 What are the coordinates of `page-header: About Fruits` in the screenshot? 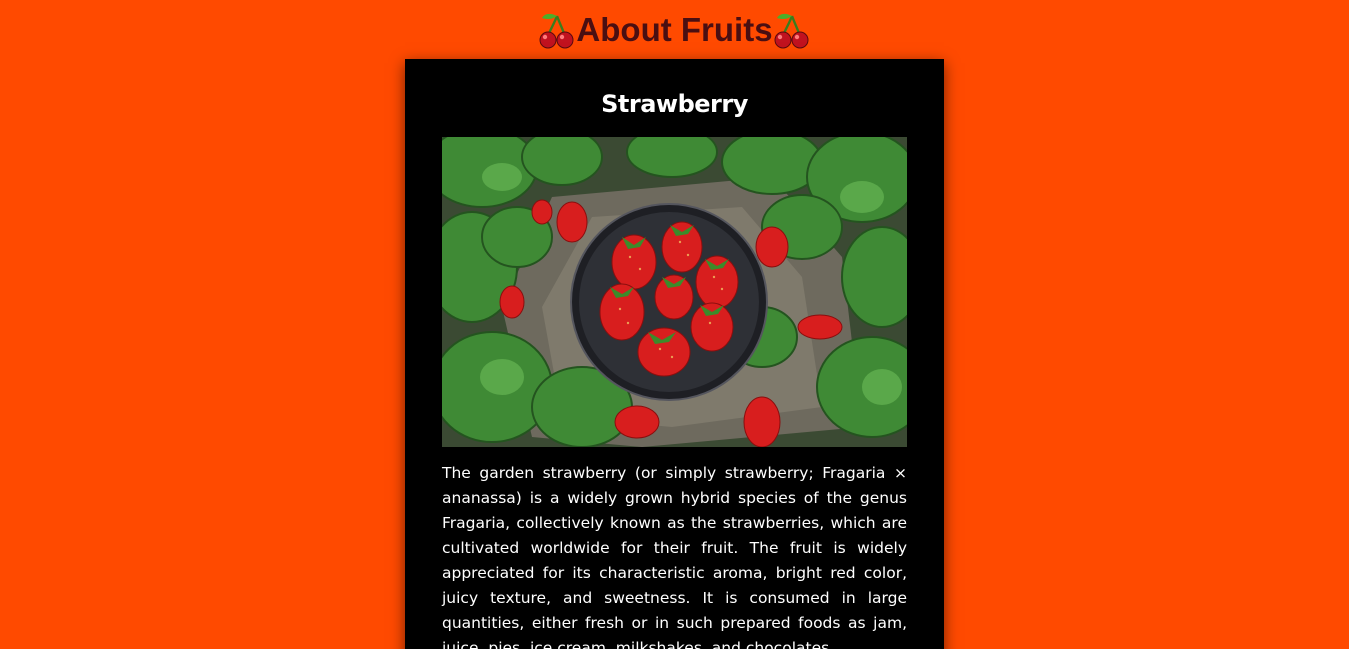 It's located at (674, 30).